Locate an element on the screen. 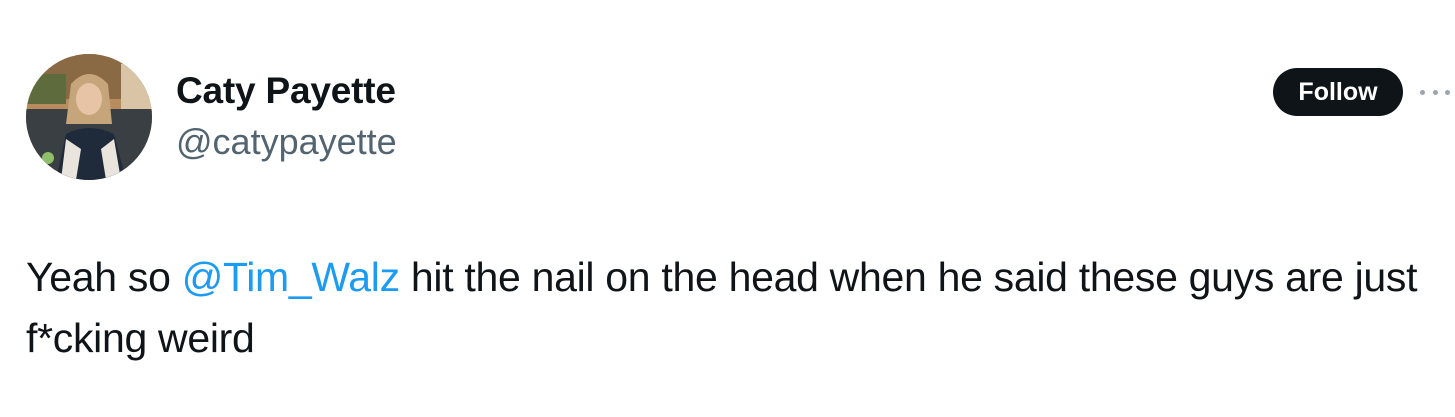 This screenshot has width=1455, height=417. display-name: Caty Payette is located at coordinates (286, 91).